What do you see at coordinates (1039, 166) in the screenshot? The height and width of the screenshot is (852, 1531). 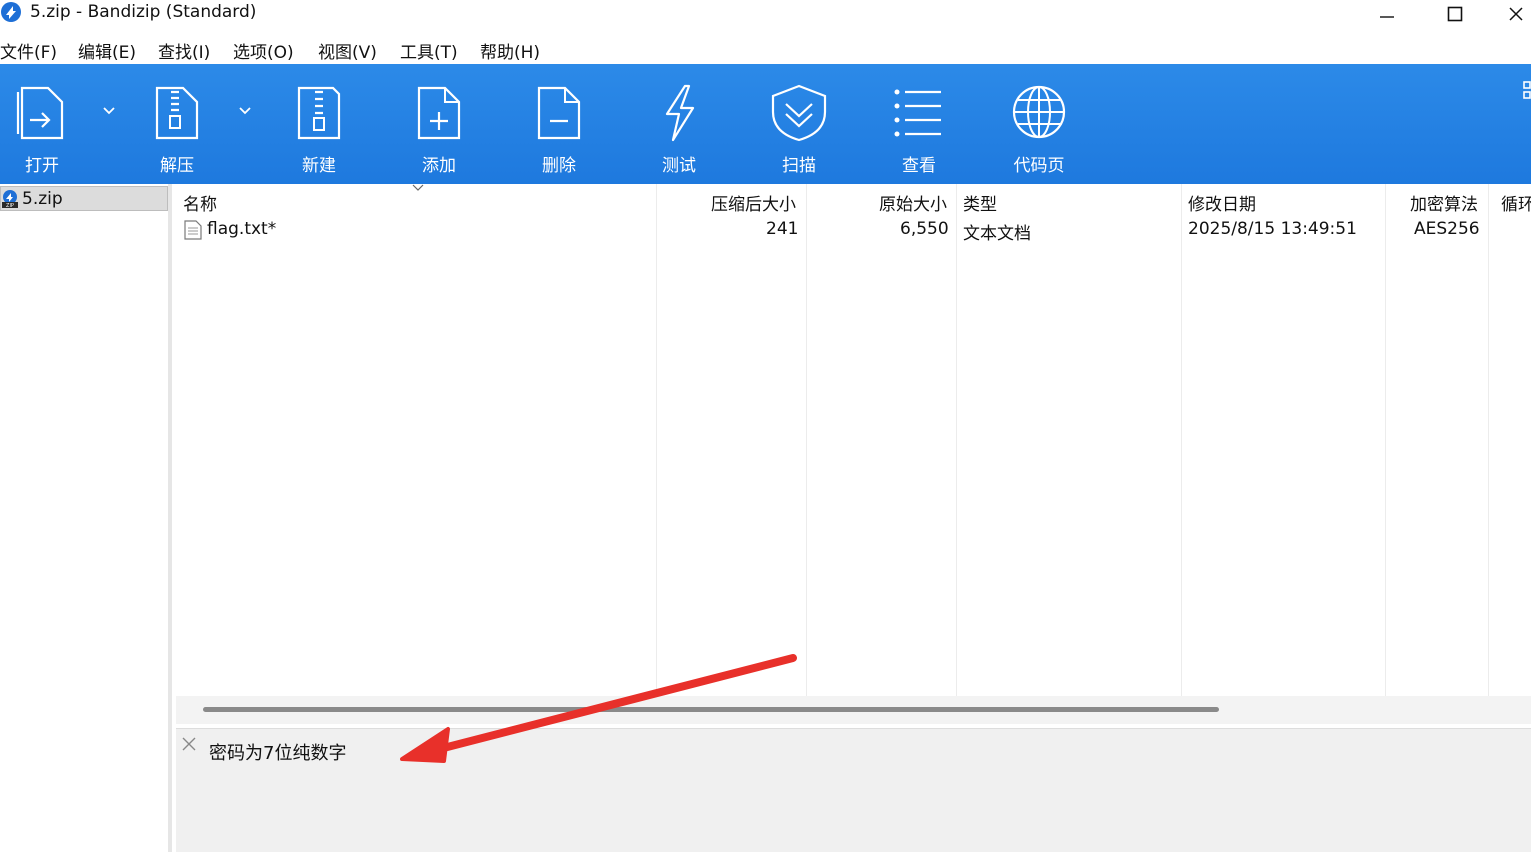 I see `codepage-label: 代码页` at bounding box center [1039, 166].